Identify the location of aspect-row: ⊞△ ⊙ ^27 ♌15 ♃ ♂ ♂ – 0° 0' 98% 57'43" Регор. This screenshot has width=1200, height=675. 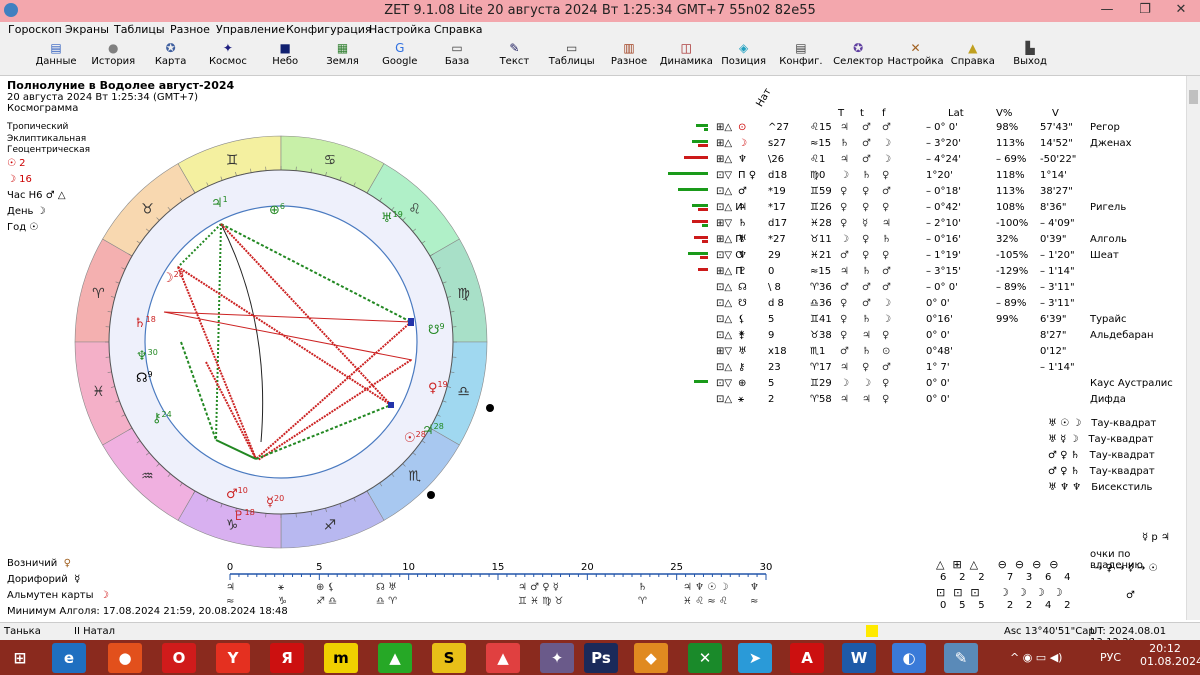
(920, 128).